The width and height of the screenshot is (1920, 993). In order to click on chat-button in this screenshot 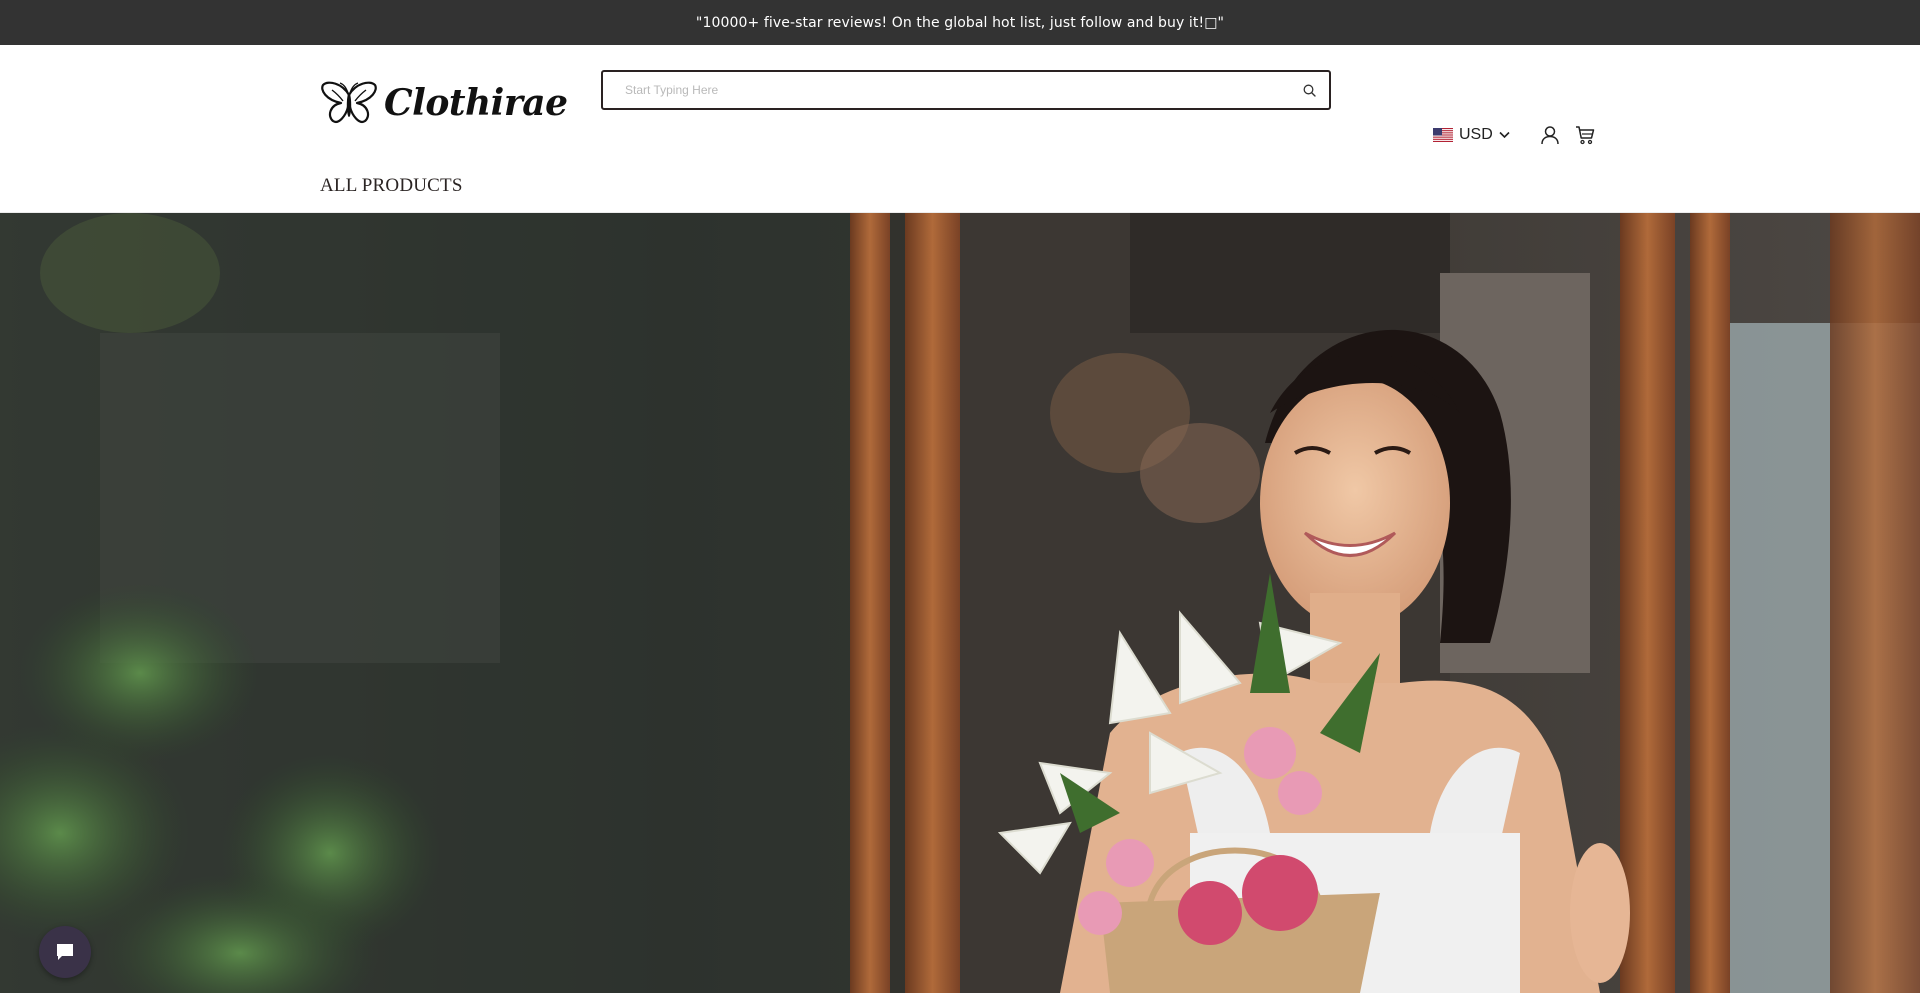, I will do `click(65, 952)`.